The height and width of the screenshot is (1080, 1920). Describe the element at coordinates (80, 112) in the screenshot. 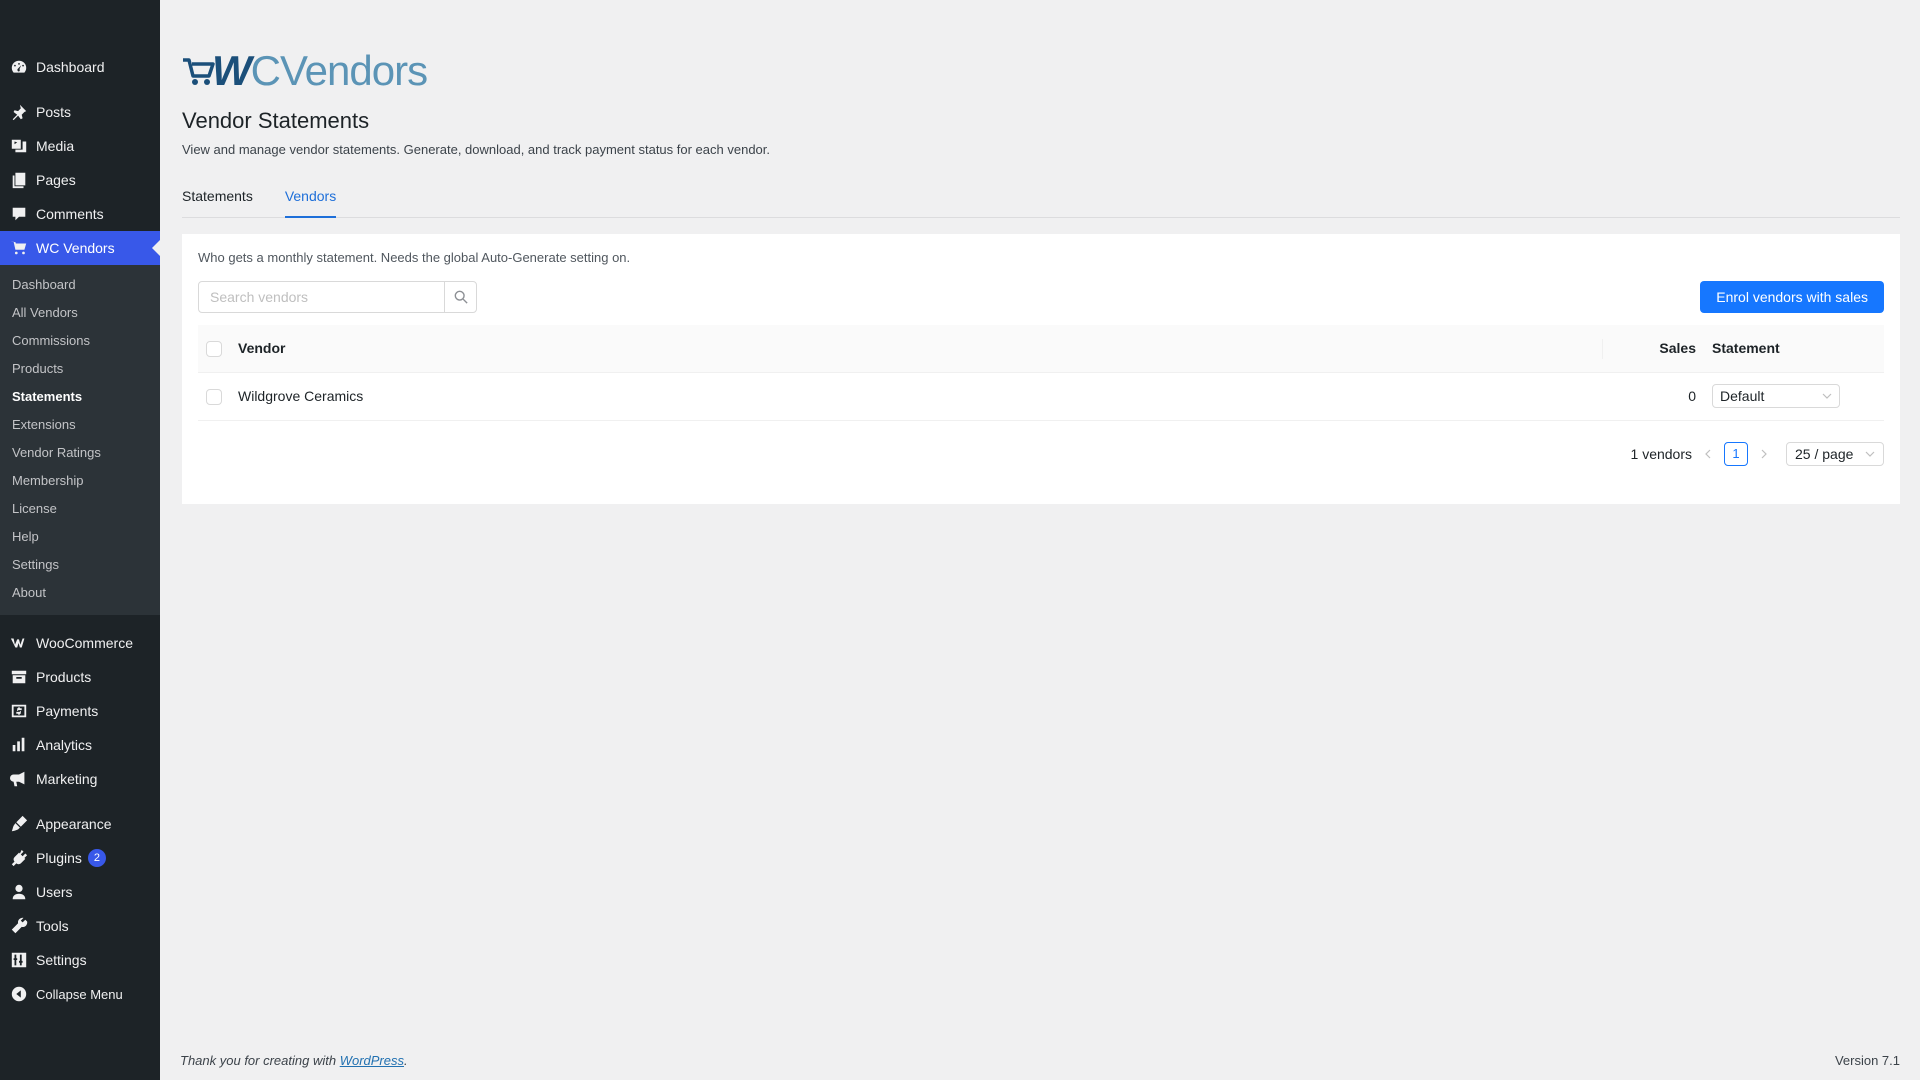

I see `menu-posts: Posts` at that location.